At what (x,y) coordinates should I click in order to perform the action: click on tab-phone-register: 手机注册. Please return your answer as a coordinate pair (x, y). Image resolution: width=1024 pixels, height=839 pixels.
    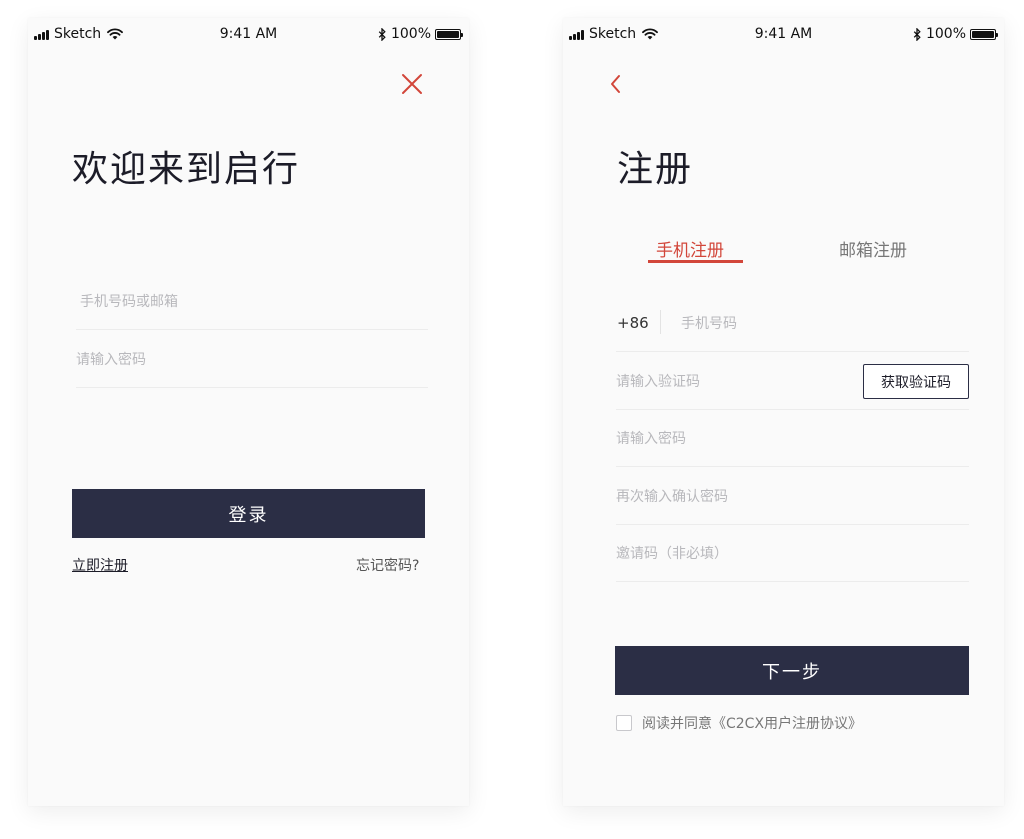
    Looking at the image, I should click on (690, 248).